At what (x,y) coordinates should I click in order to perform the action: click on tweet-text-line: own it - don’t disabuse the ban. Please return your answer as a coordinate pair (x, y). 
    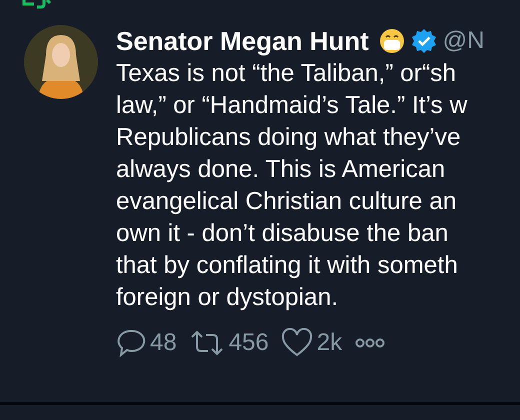
    Looking at the image, I should click on (283, 234).